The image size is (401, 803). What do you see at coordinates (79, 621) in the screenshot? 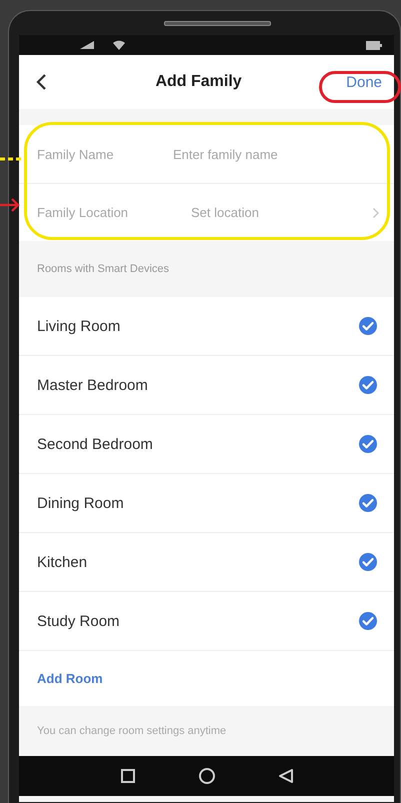
I see `room-name: Study Room` at bounding box center [79, 621].